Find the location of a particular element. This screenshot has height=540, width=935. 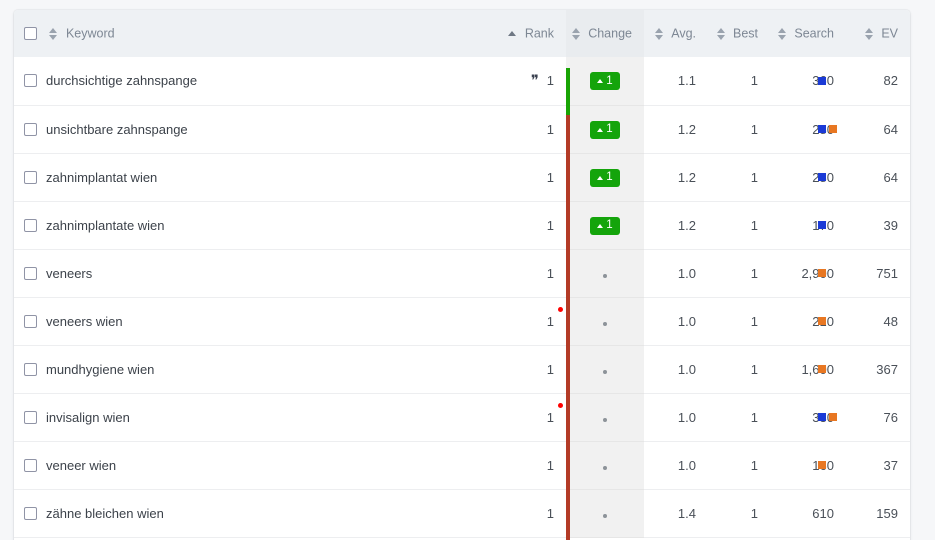

sort-arrows-icon-rank is located at coordinates (512, 34).